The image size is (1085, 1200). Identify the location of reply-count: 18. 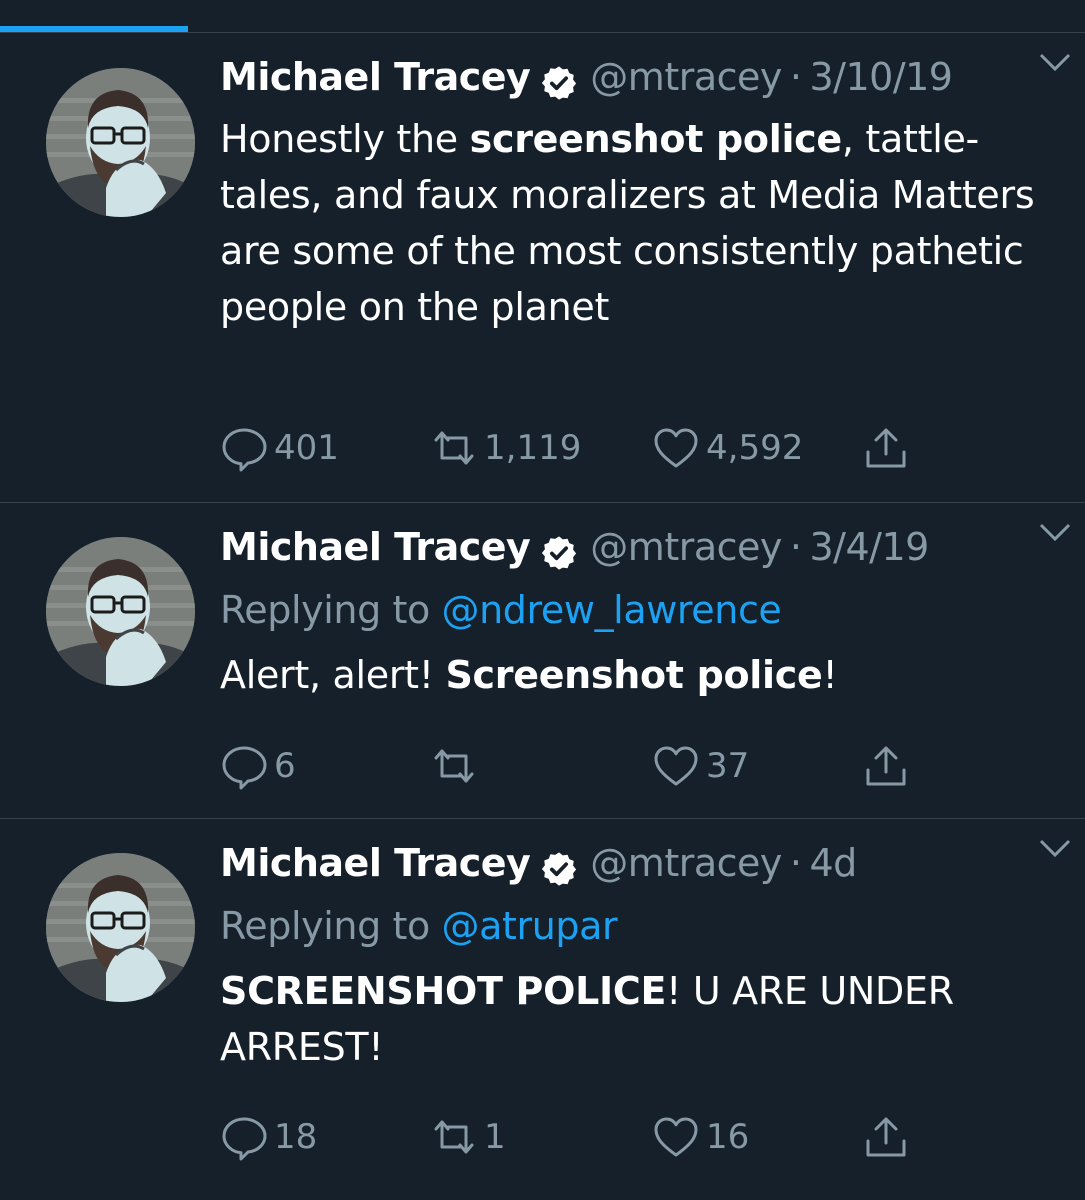
(296, 1137).